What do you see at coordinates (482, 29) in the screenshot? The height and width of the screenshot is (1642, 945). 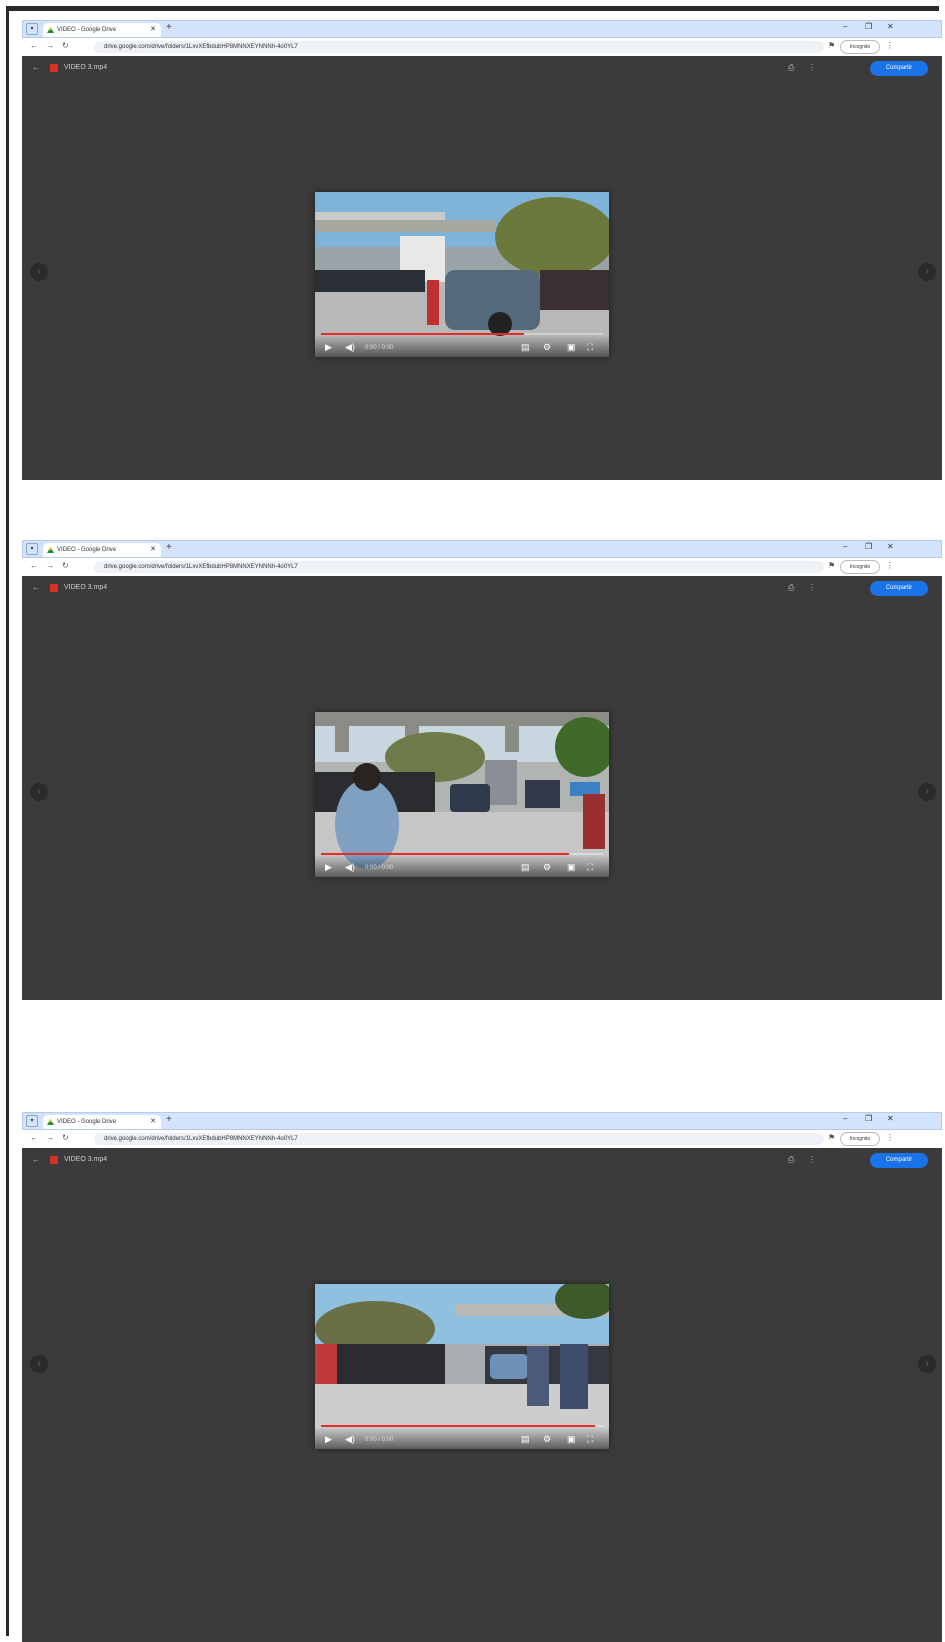 I see `browser-tab-strip: ▾ VIDEO - Google Drive ✕ + – ❐ ✕` at bounding box center [482, 29].